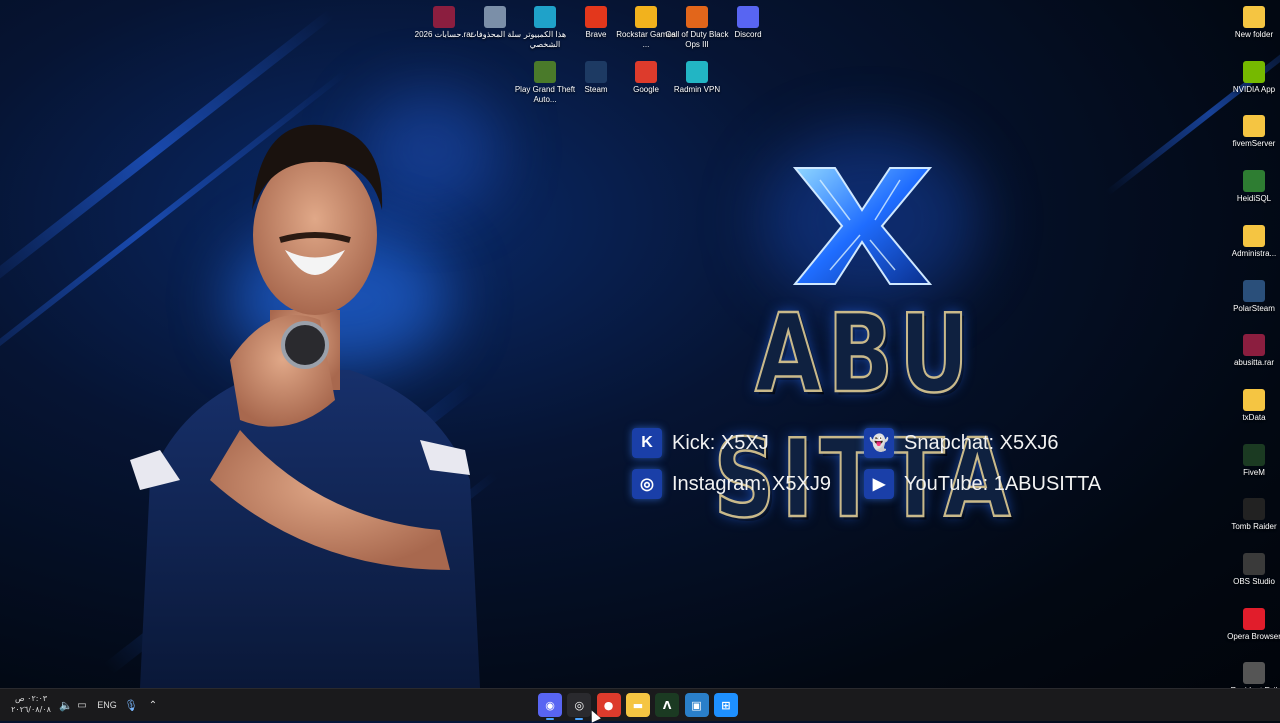  I want to click on photos-app-icon: ▣, so click(696, 705).